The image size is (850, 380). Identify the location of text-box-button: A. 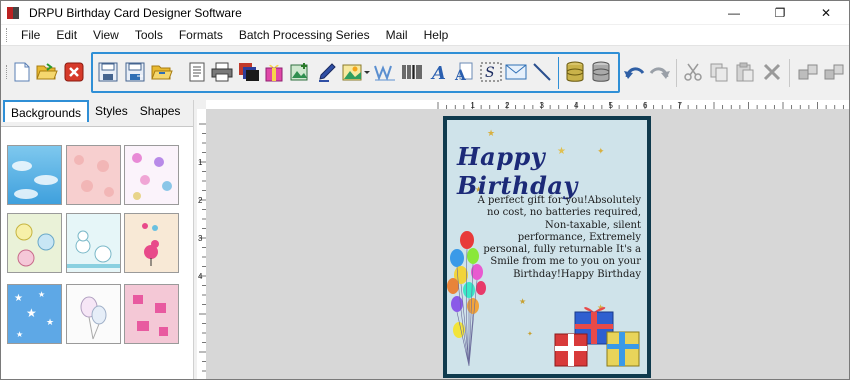
(464, 72).